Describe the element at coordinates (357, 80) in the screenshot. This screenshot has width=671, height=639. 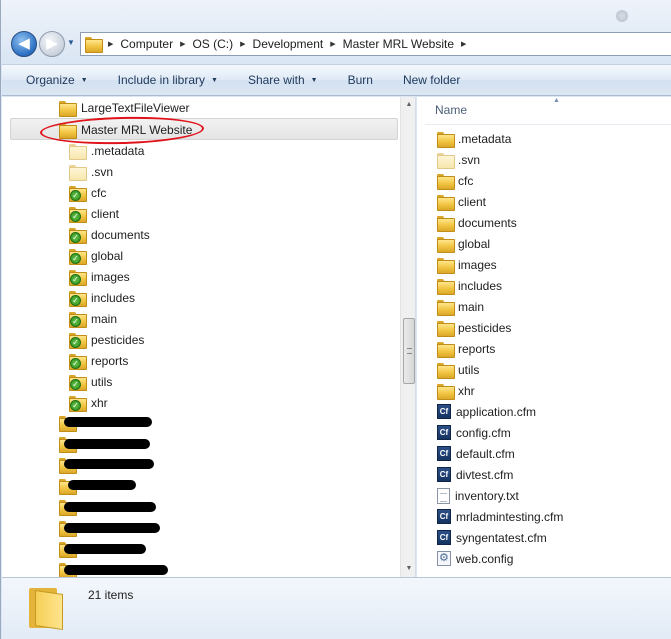
I see `burn-button: Burn` at that location.